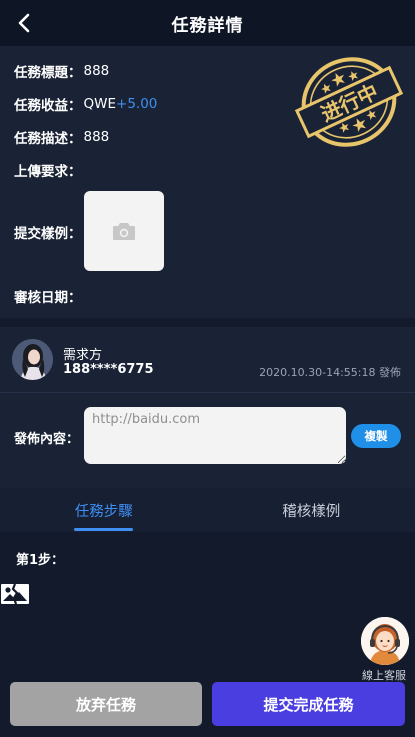 The image size is (415, 737). Describe the element at coordinates (385, 641) in the screenshot. I see `customer-service-icon` at that location.